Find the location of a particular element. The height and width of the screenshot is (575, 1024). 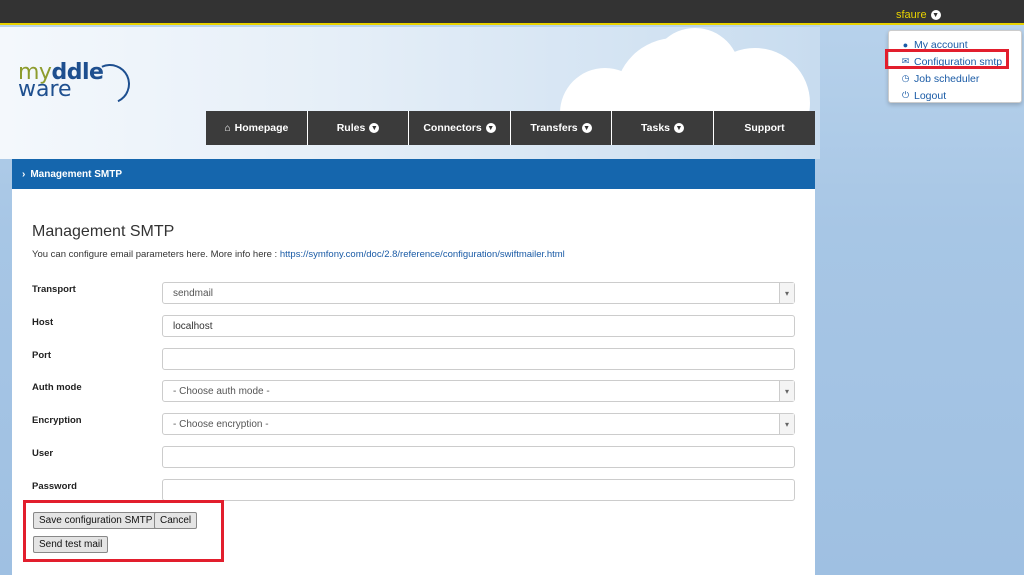

auth-mode-label: Auth mode is located at coordinates (57, 387).